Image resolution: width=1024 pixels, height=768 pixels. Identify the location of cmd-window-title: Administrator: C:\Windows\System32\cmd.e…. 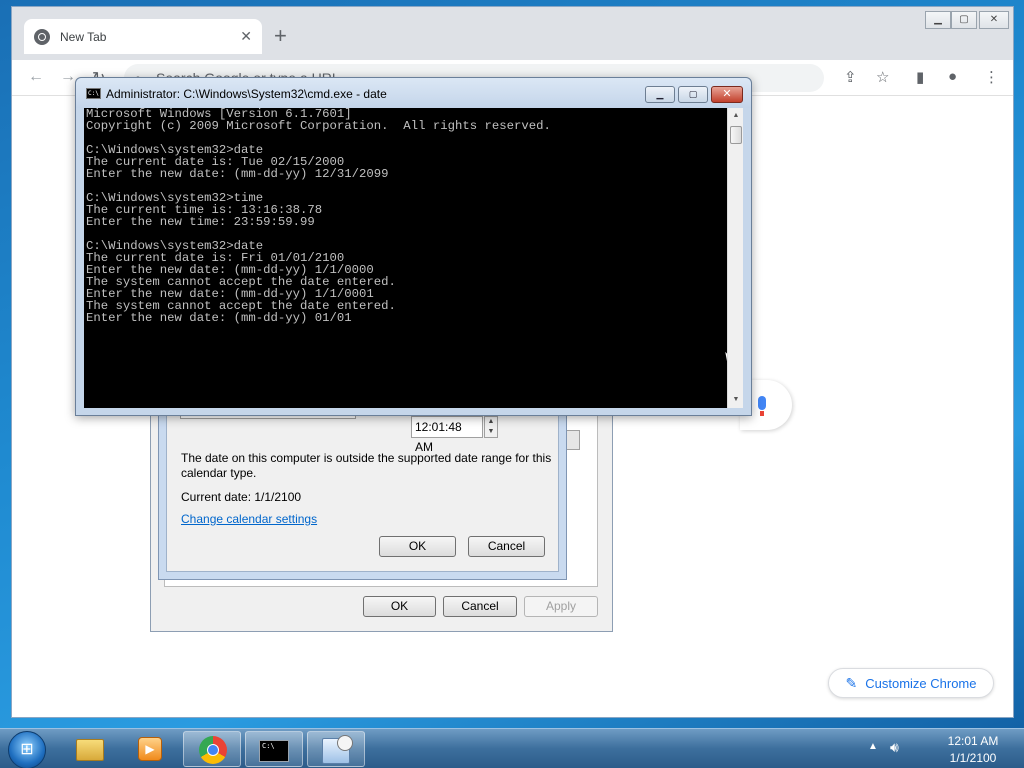
(246, 94).